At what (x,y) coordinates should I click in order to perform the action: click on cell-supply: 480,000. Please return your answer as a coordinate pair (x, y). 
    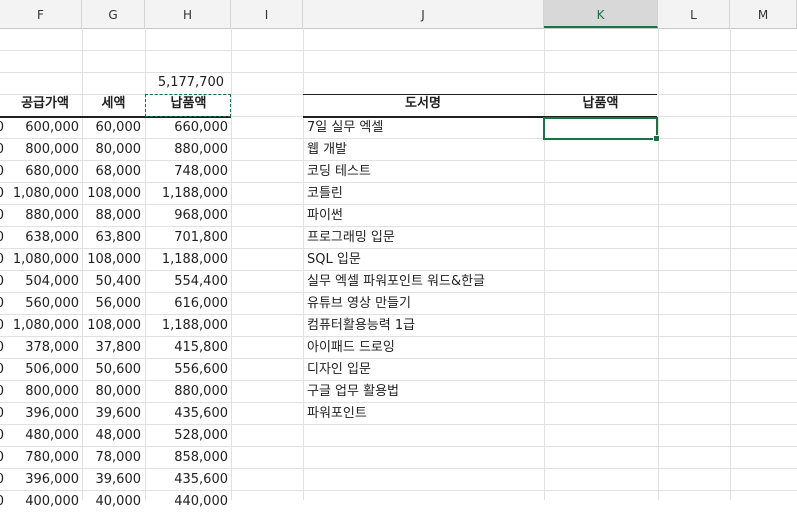
    Looking at the image, I should click on (43, 436).